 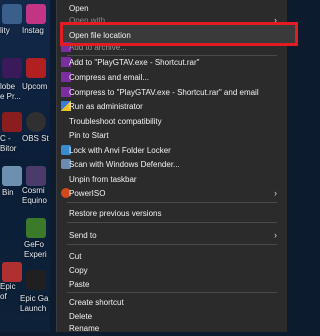 I want to click on desktop-label-geforce: GeFo Experi, so click(x=35, y=249).